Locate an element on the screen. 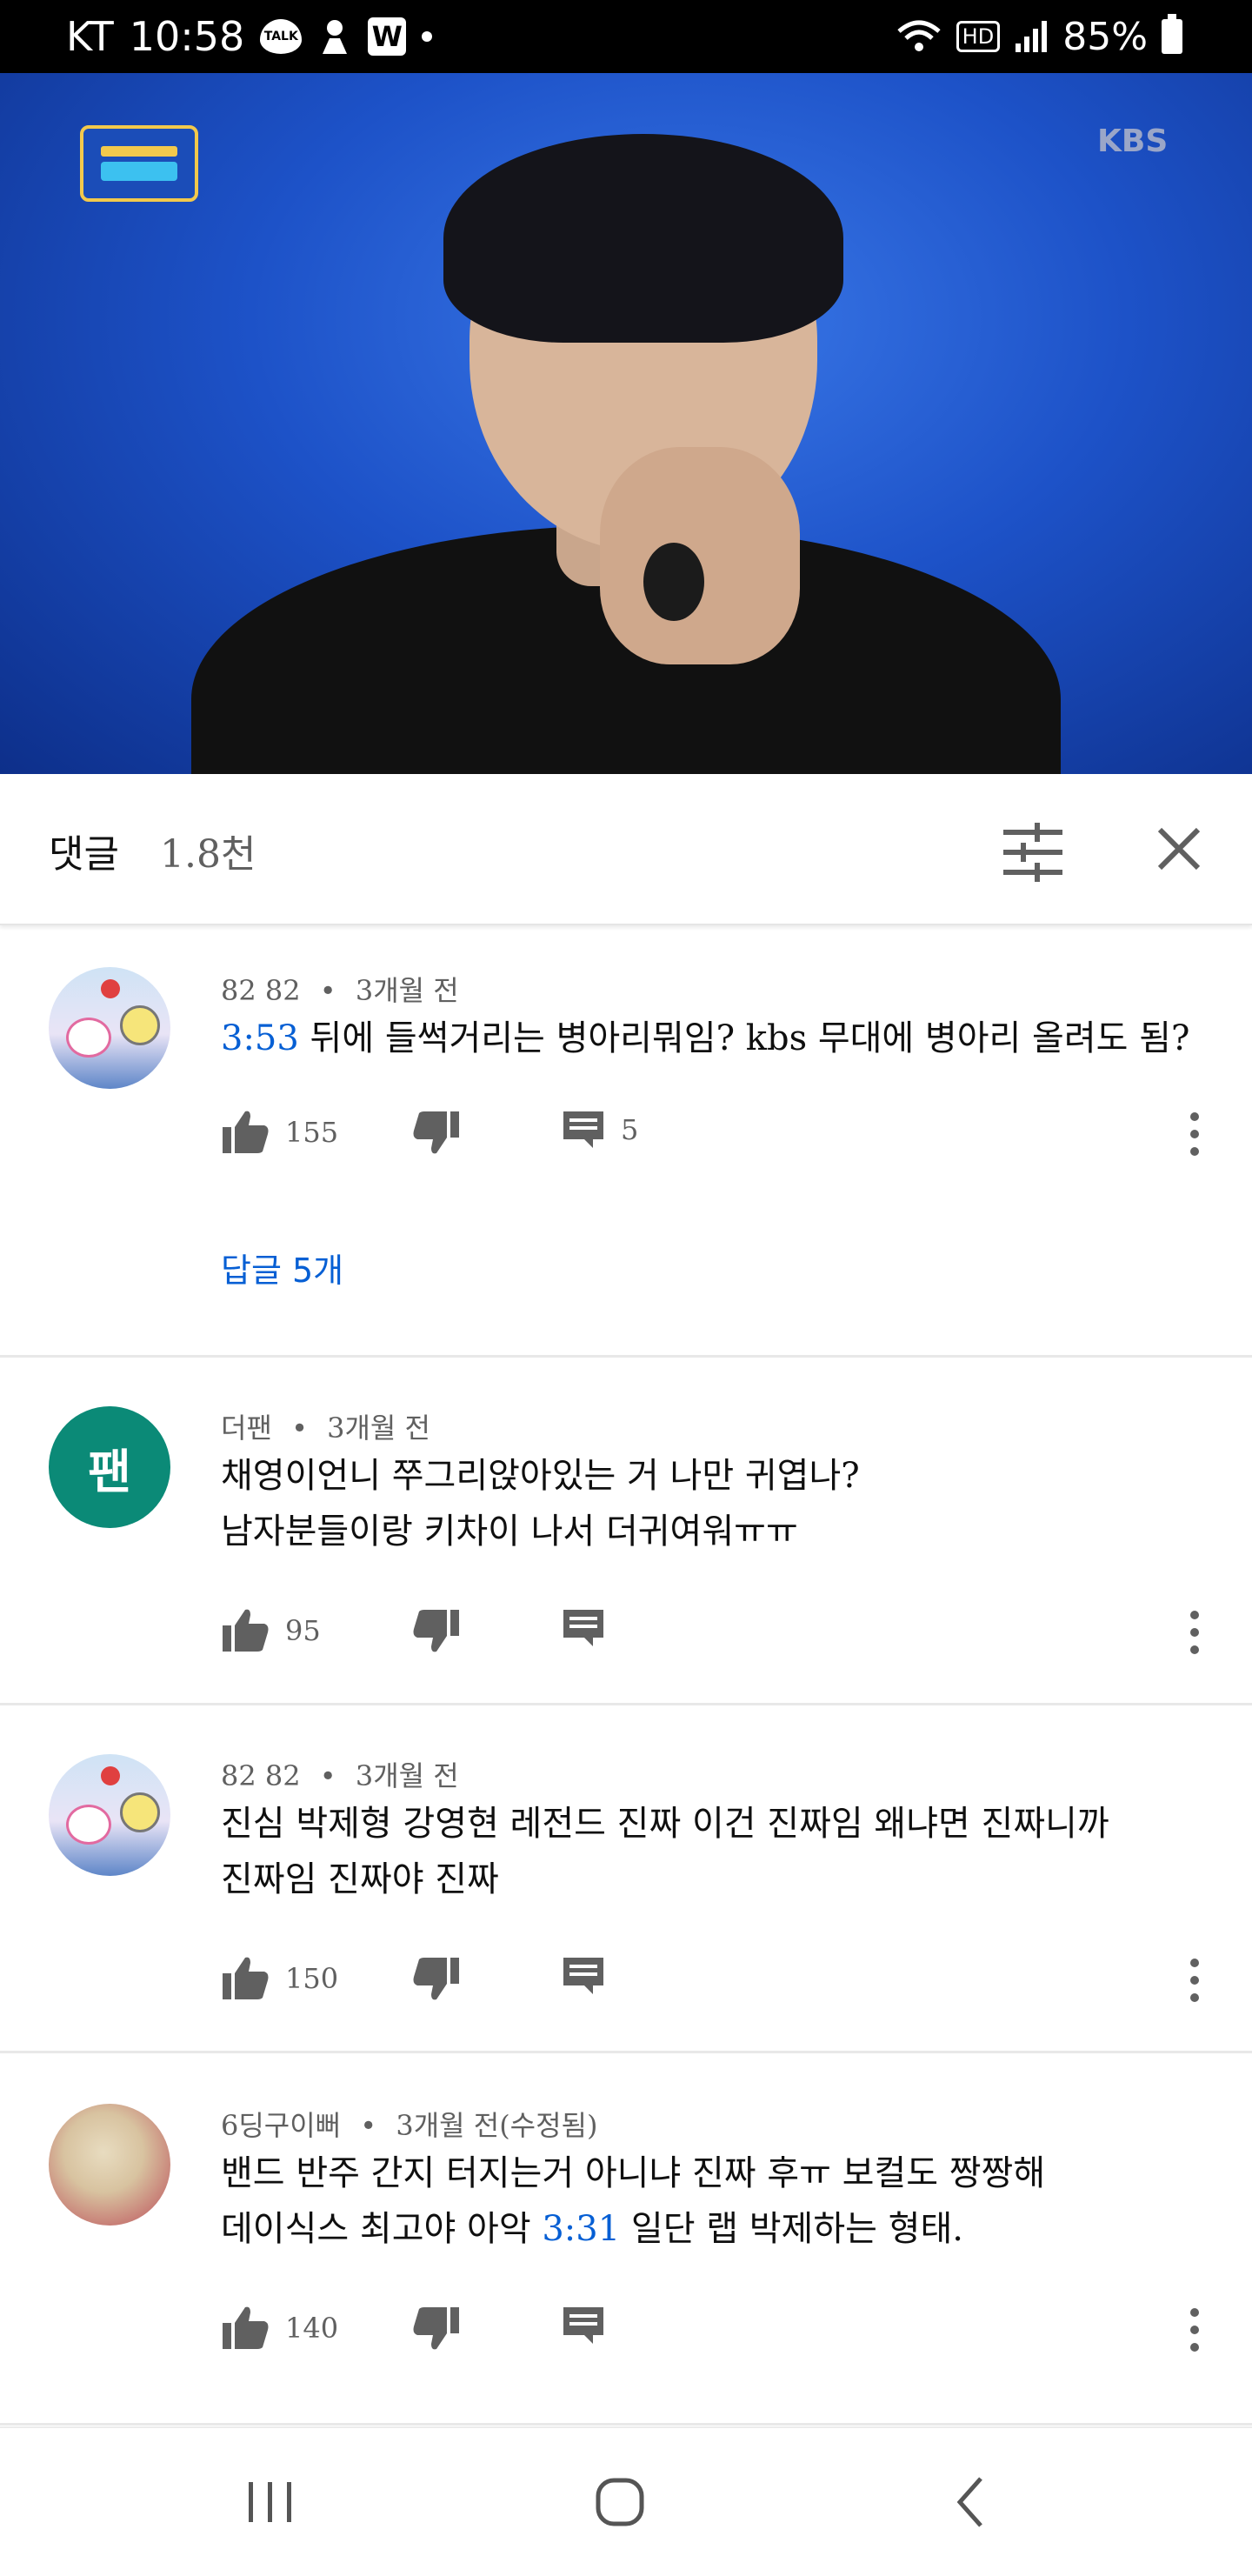 The image size is (1252, 2576). comment-text-segment: 일단 랩 박제하는 형태. is located at coordinates (792, 2229).